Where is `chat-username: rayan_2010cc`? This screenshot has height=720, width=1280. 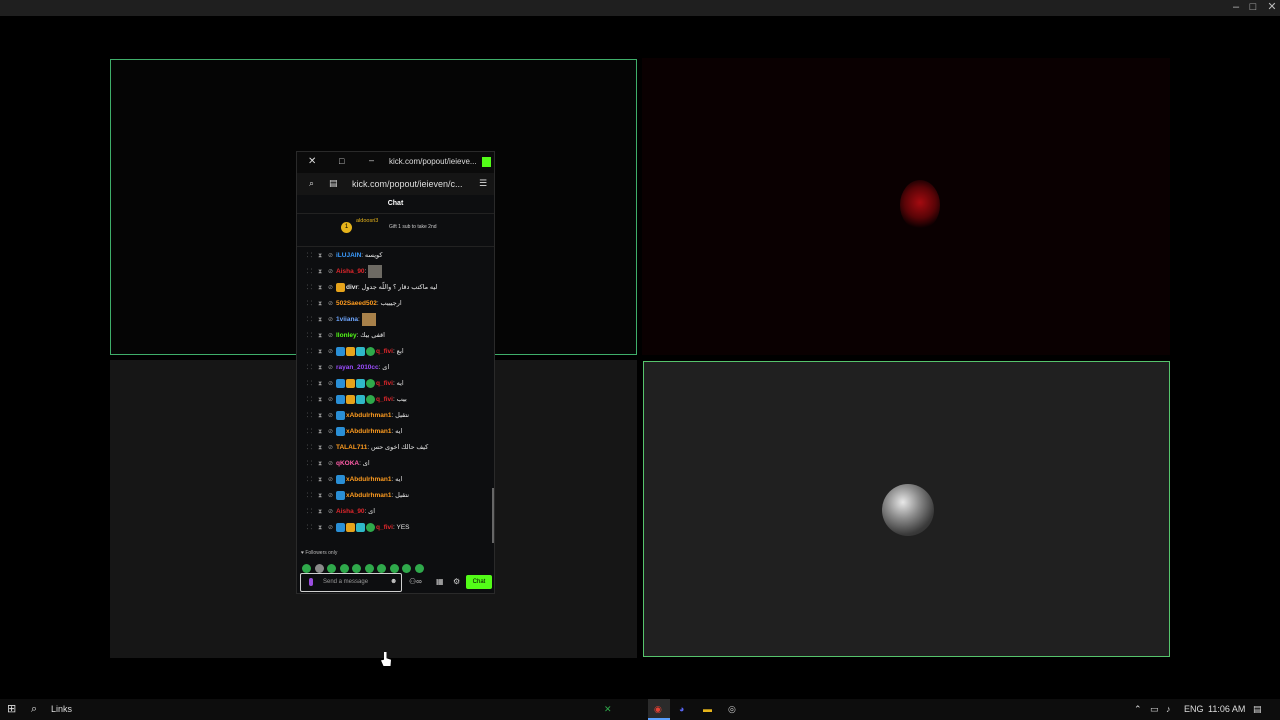 chat-username: rayan_2010cc is located at coordinates (357, 367).